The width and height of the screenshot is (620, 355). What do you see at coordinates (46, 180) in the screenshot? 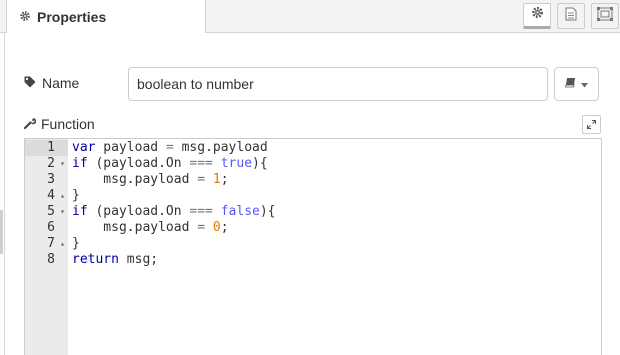
I see `line-number: 3` at bounding box center [46, 180].